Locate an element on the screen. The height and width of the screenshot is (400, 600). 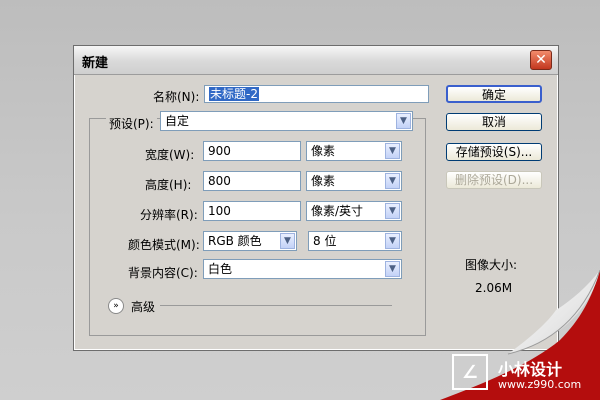
background-label: 背景内容(C): is located at coordinates (163, 273).